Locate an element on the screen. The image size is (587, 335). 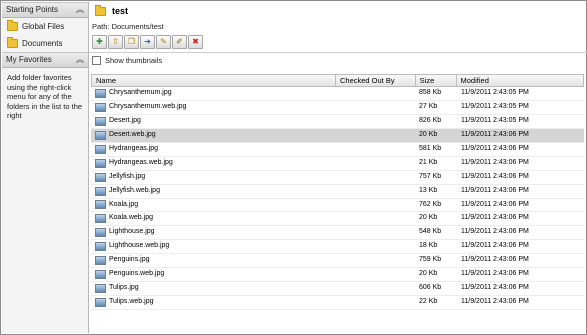
folder-header: test is located at coordinates (338, 11).